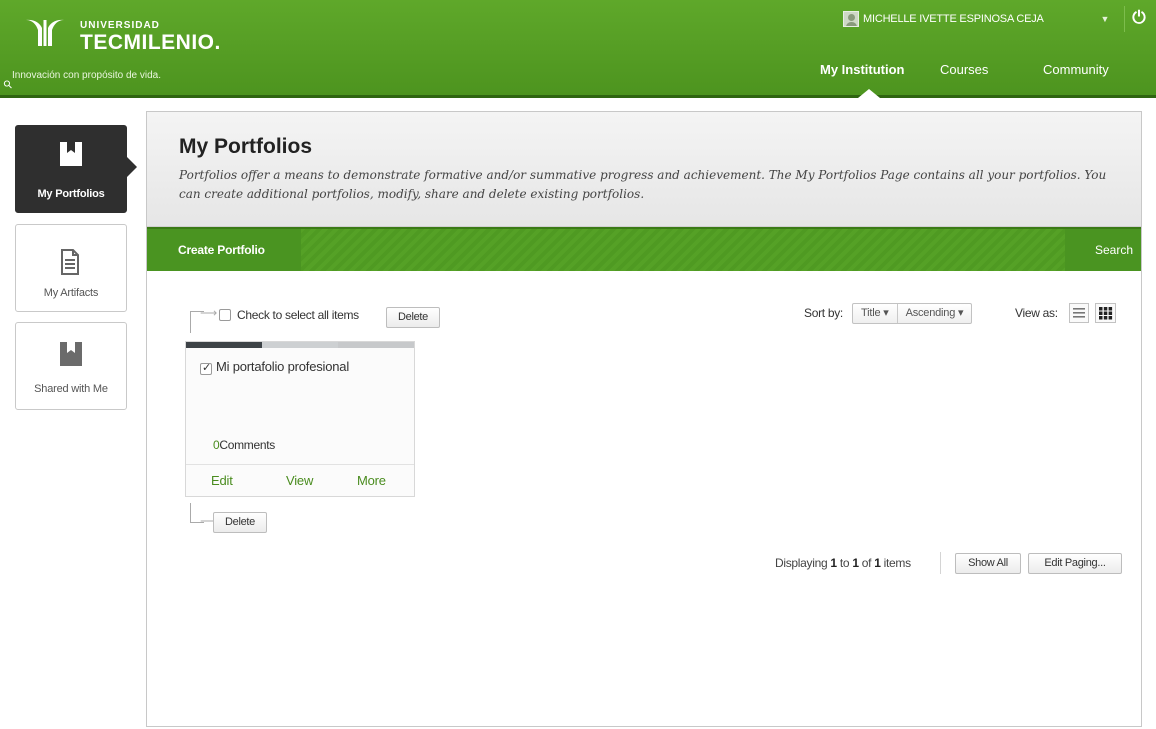 The image size is (1156, 729). Describe the element at coordinates (801, 563) in the screenshot. I see `pager-prefix: Displaying` at that location.